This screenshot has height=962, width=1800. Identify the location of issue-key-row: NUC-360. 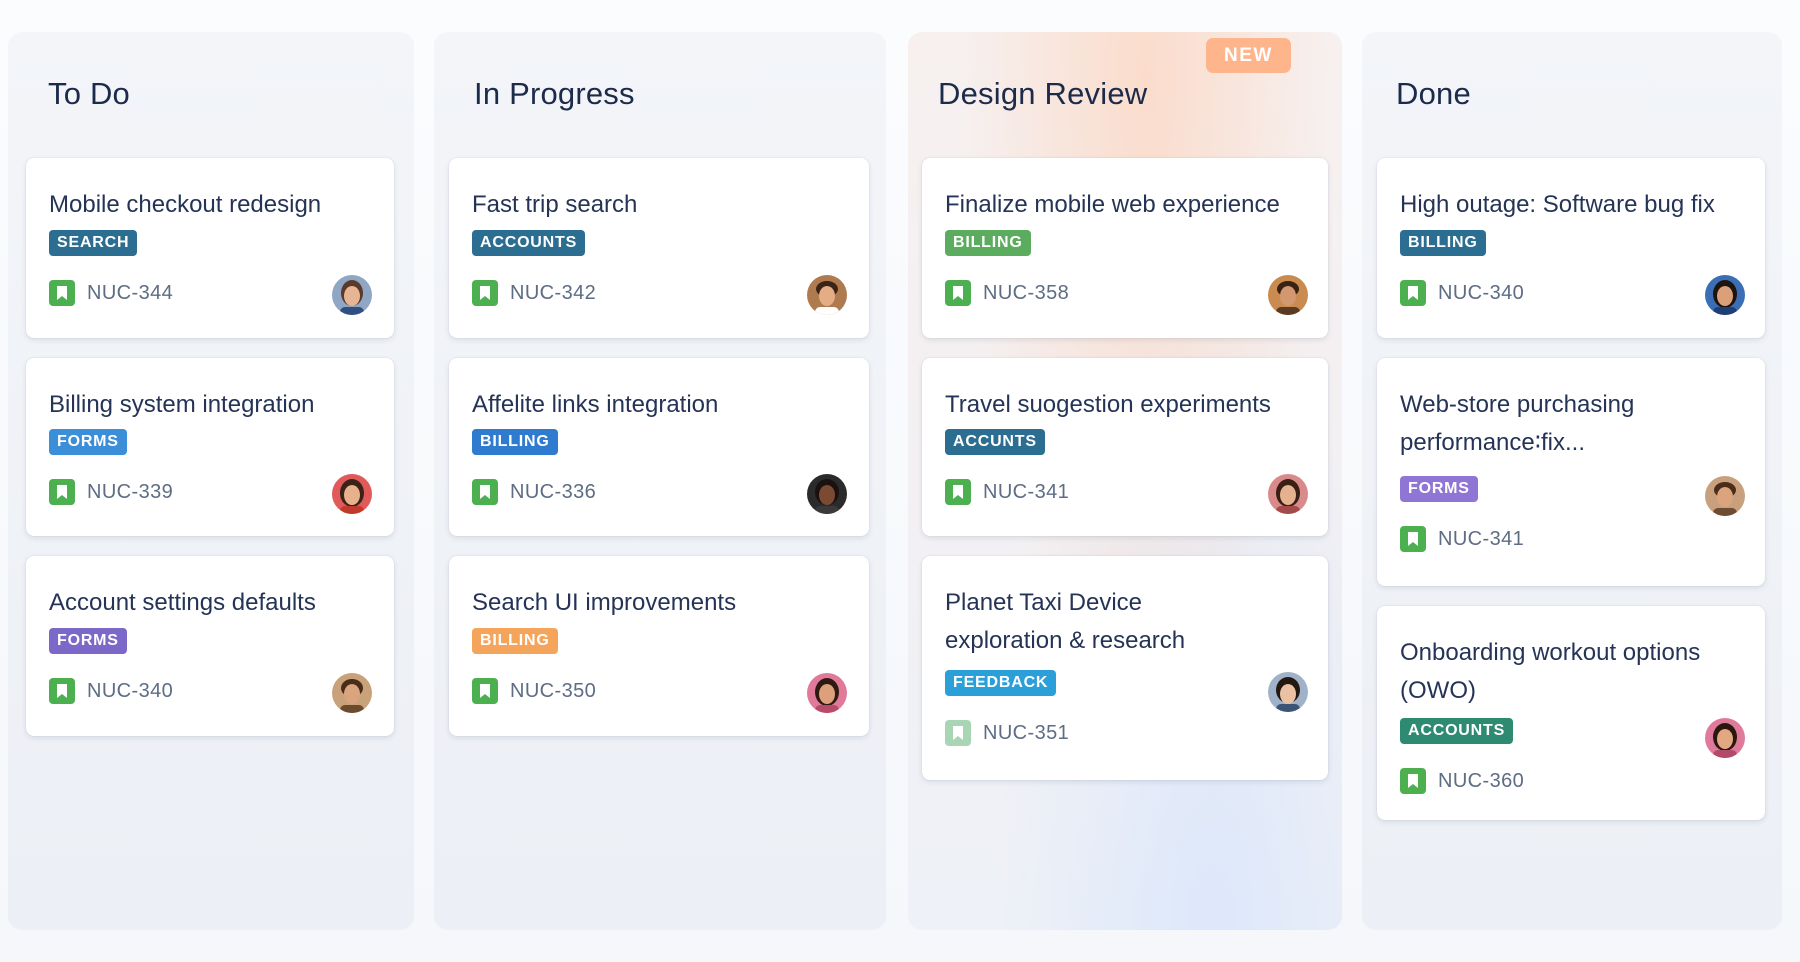
(1462, 781).